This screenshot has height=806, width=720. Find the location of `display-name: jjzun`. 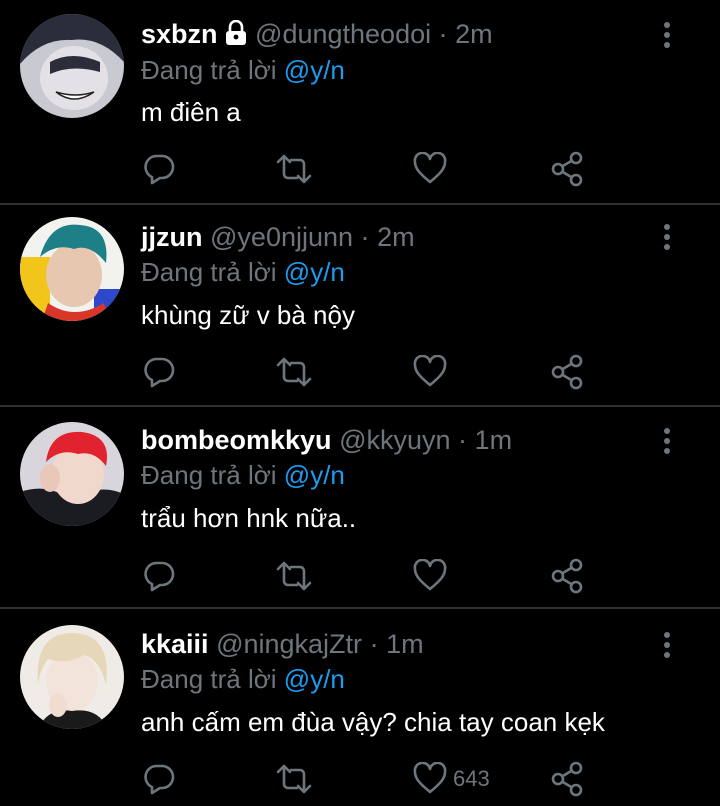

display-name: jjzun is located at coordinates (172, 237).